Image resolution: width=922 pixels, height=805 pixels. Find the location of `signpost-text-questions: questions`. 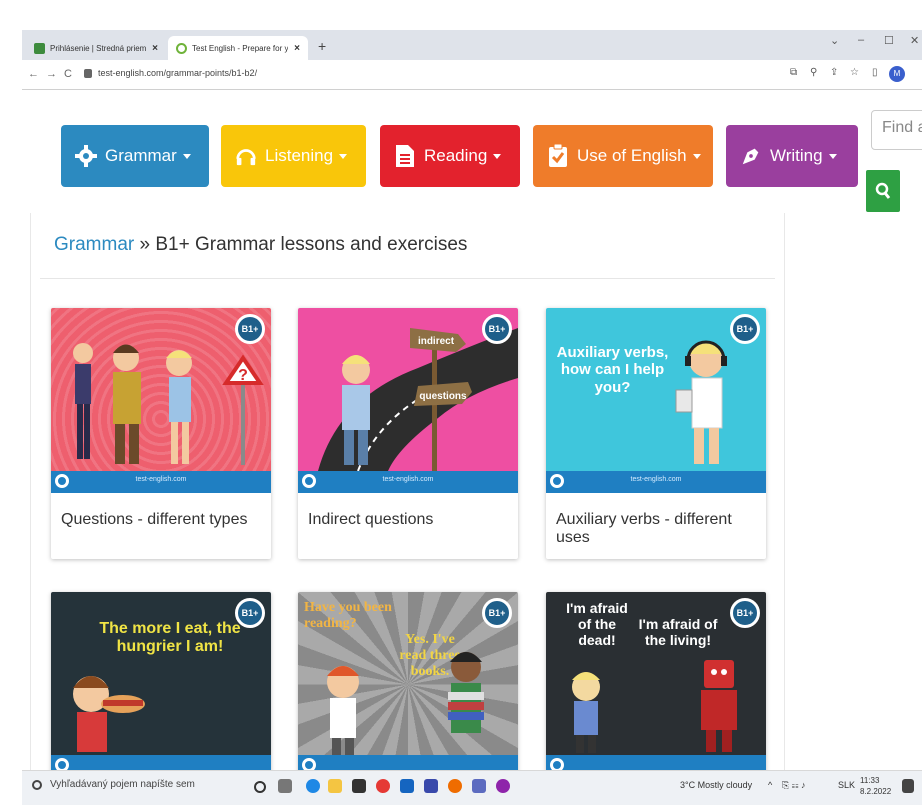

signpost-text-questions: questions is located at coordinates (443, 396).